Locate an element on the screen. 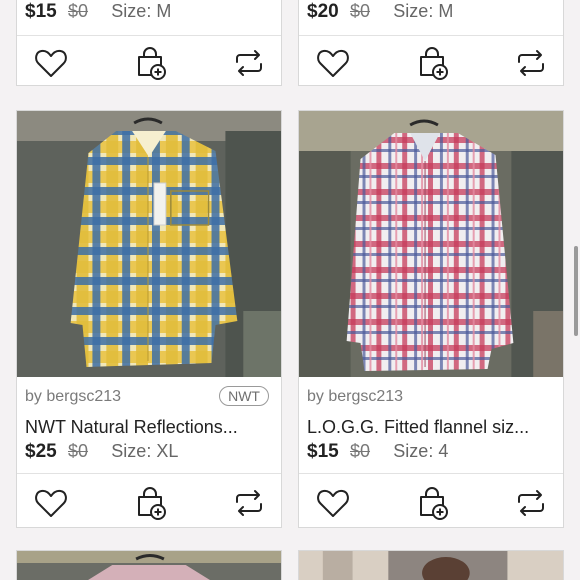 This screenshot has width=580, height=580. price-row: $15 $0 Size: 4 is located at coordinates (431, 452).